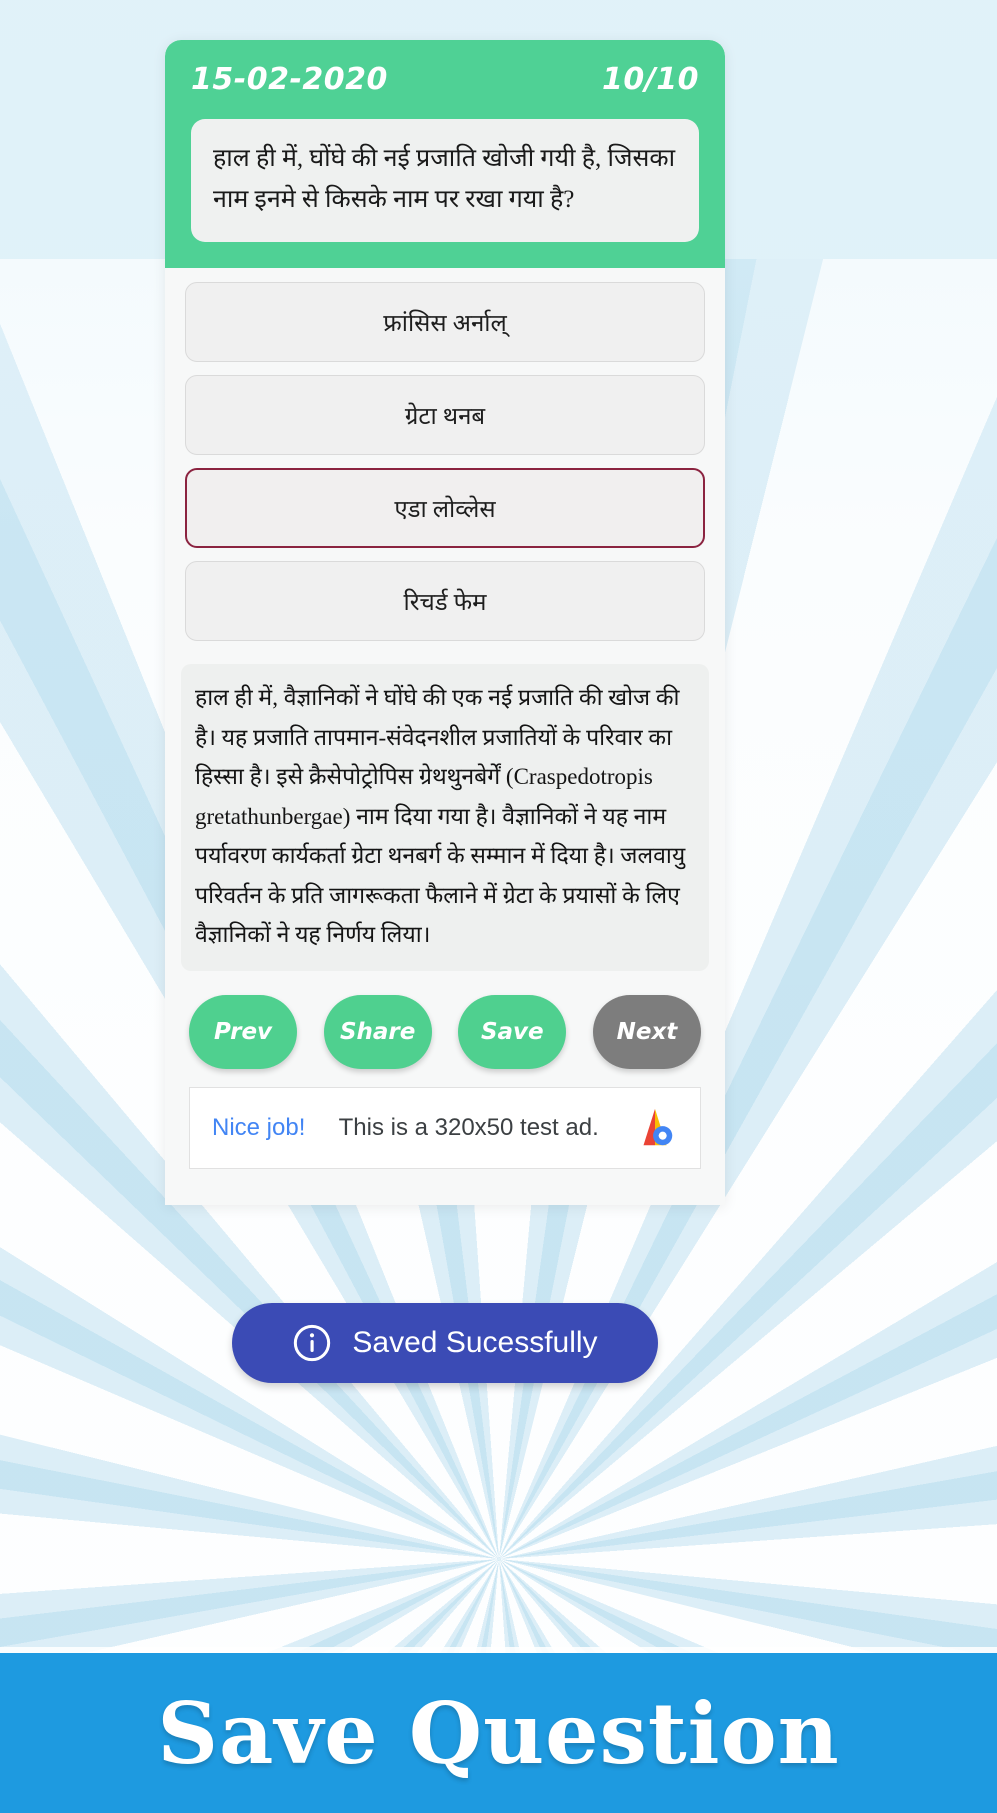  Describe the element at coordinates (475, 1342) in the screenshot. I see `toast-message: Saved Sucessfully` at that location.